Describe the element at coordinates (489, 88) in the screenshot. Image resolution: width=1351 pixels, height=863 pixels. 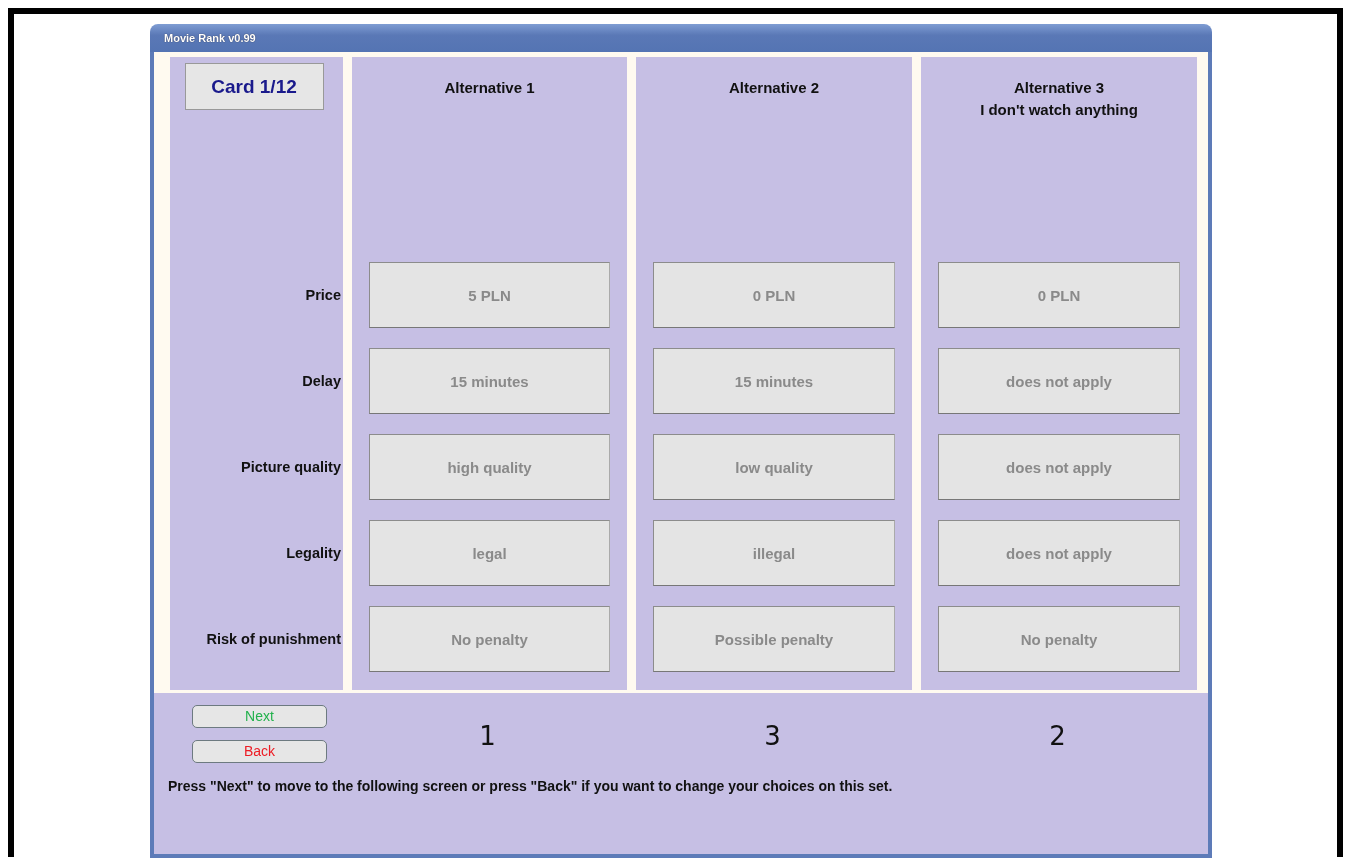
I see `column-header: Alternative 1` at that location.